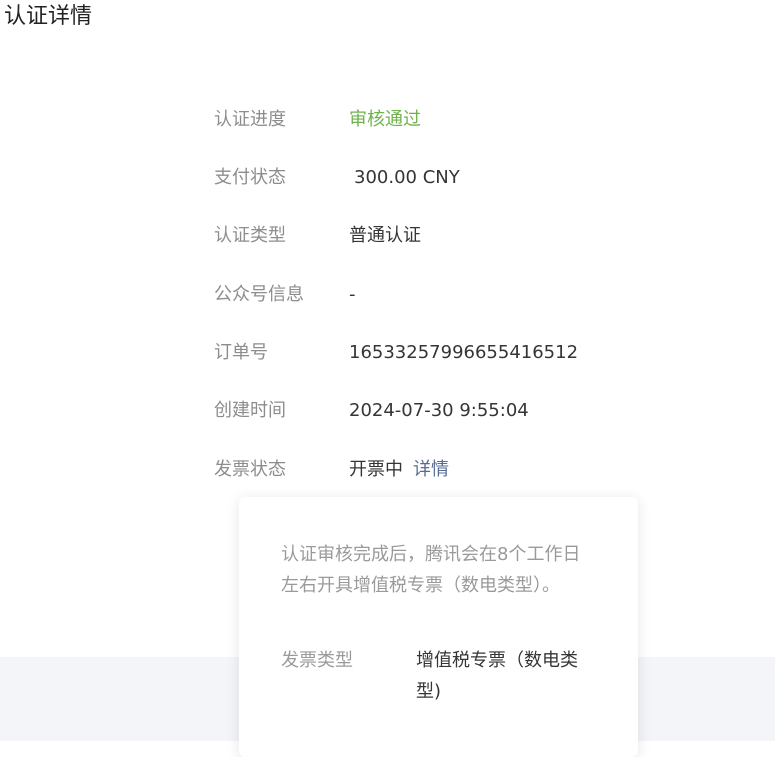 This screenshot has width=775, height=757. What do you see at coordinates (407, 177) in the screenshot?
I see `payment-amount: 300.00 CNY` at bounding box center [407, 177].